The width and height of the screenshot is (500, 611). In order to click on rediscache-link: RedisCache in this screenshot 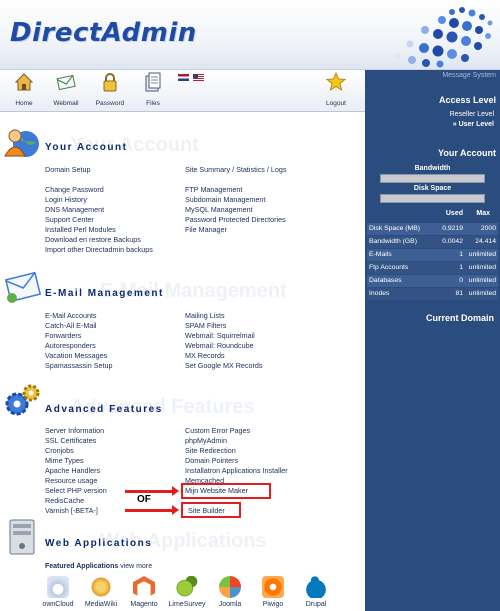, I will do `click(64, 500)`.